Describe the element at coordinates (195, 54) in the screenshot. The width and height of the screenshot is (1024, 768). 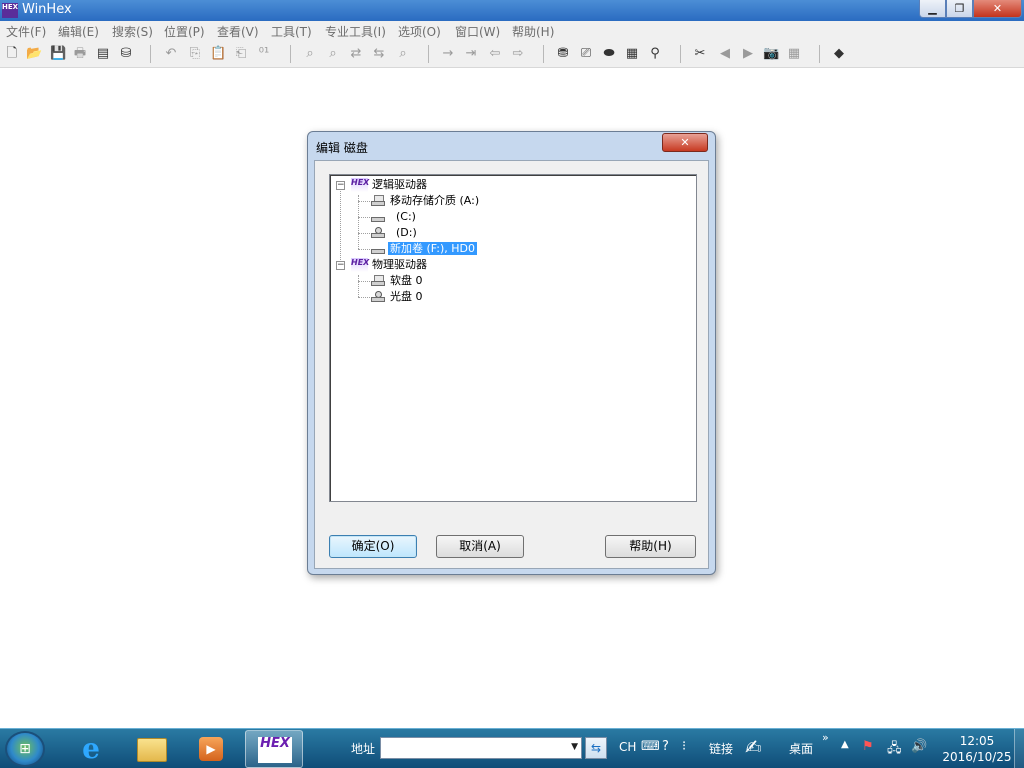
I see `copy-icon: ⎘` at that location.